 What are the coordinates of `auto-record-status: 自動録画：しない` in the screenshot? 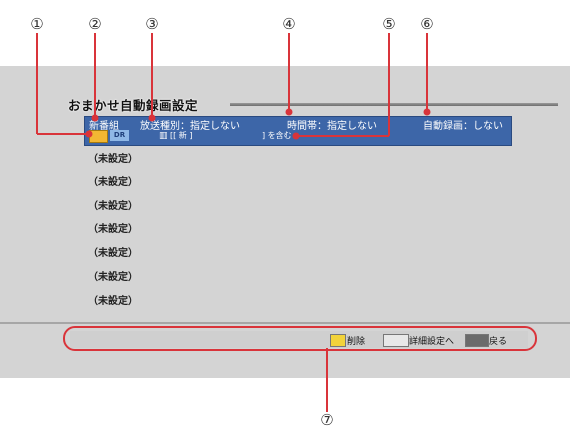 It's located at (463, 126).